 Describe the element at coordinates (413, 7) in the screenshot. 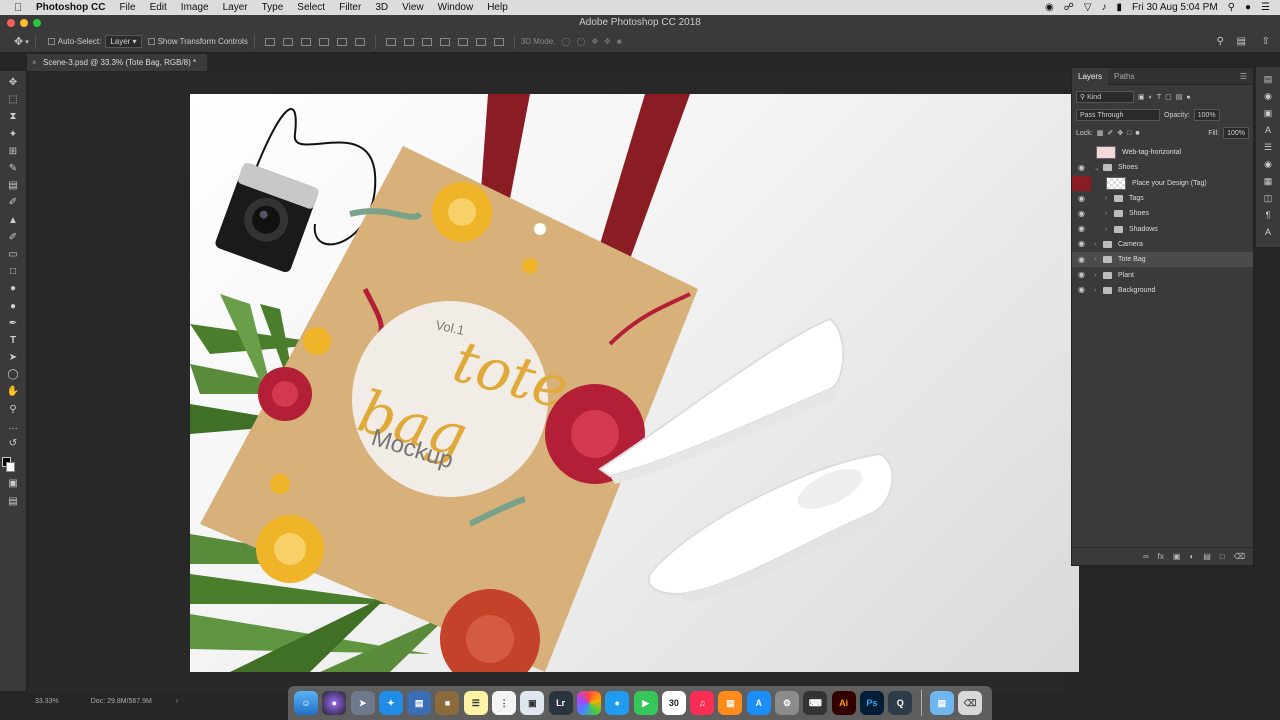

I see `menu-view: View` at that location.